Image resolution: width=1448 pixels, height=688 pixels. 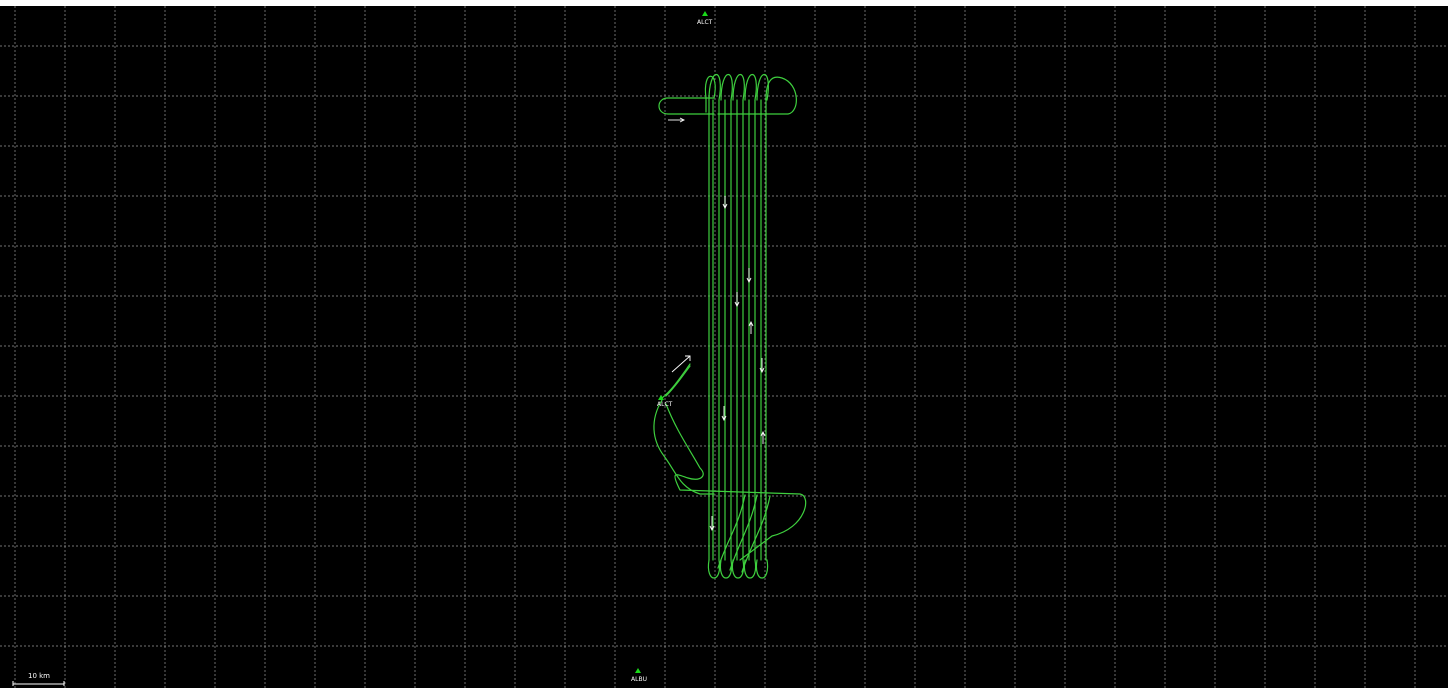 What do you see at coordinates (684, 447) in the screenshot?
I see `flight-track-bottom-left` at bounding box center [684, 447].